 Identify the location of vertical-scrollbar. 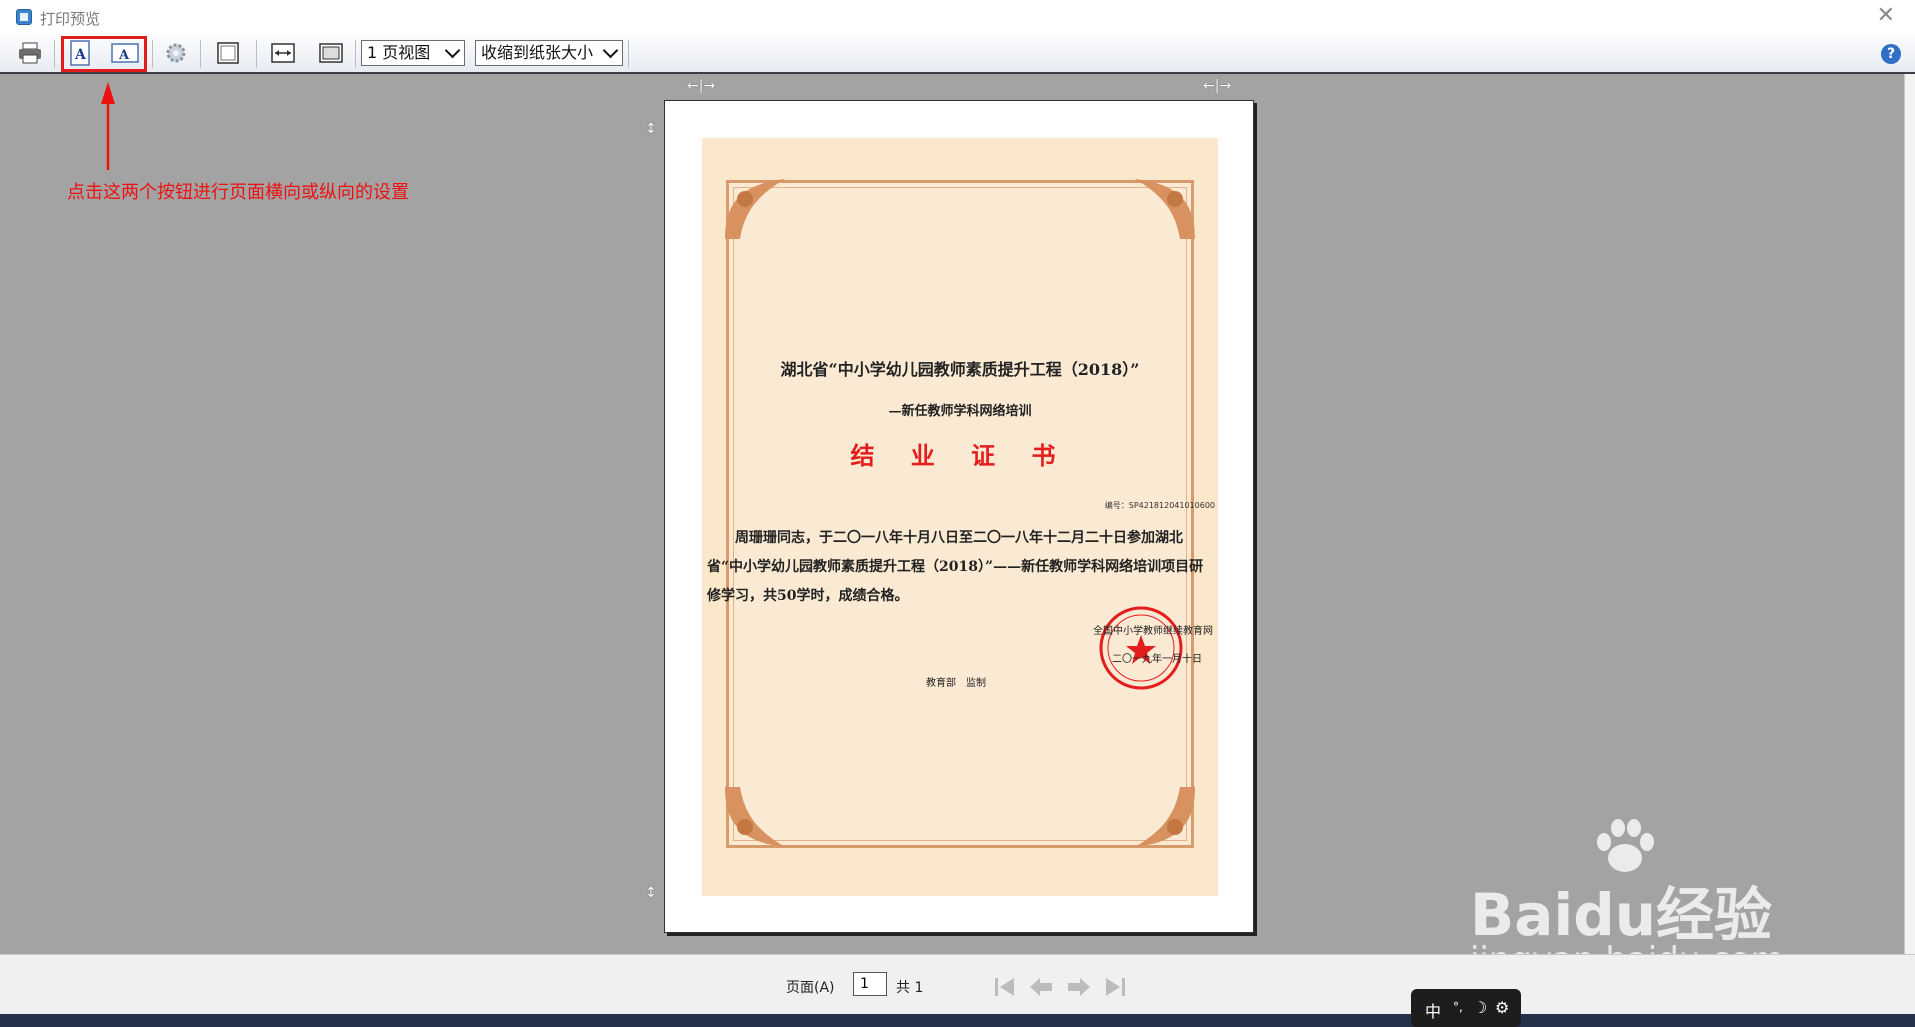
(1909, 514).